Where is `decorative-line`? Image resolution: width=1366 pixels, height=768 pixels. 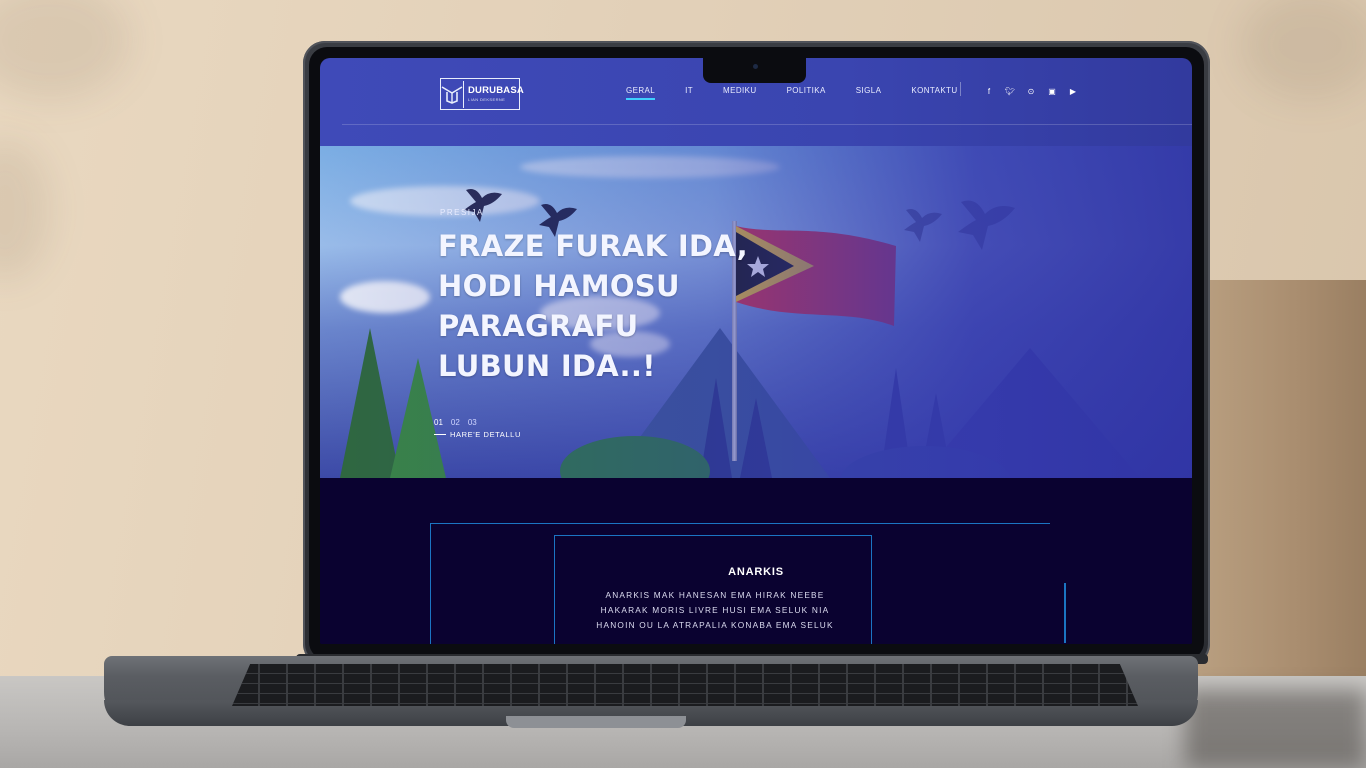
decorative-line is located at coordinates (1065, 613).